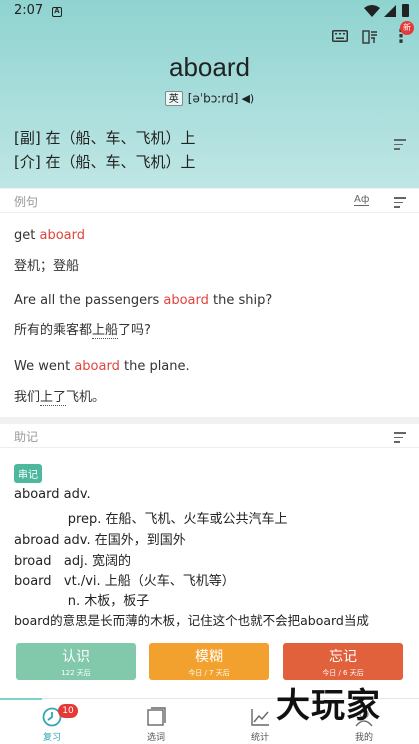  What do you see at coordinates (26, 437) in the screenshot?
I see `mnemonic-title: 助记` at bounding box center [26, 437].